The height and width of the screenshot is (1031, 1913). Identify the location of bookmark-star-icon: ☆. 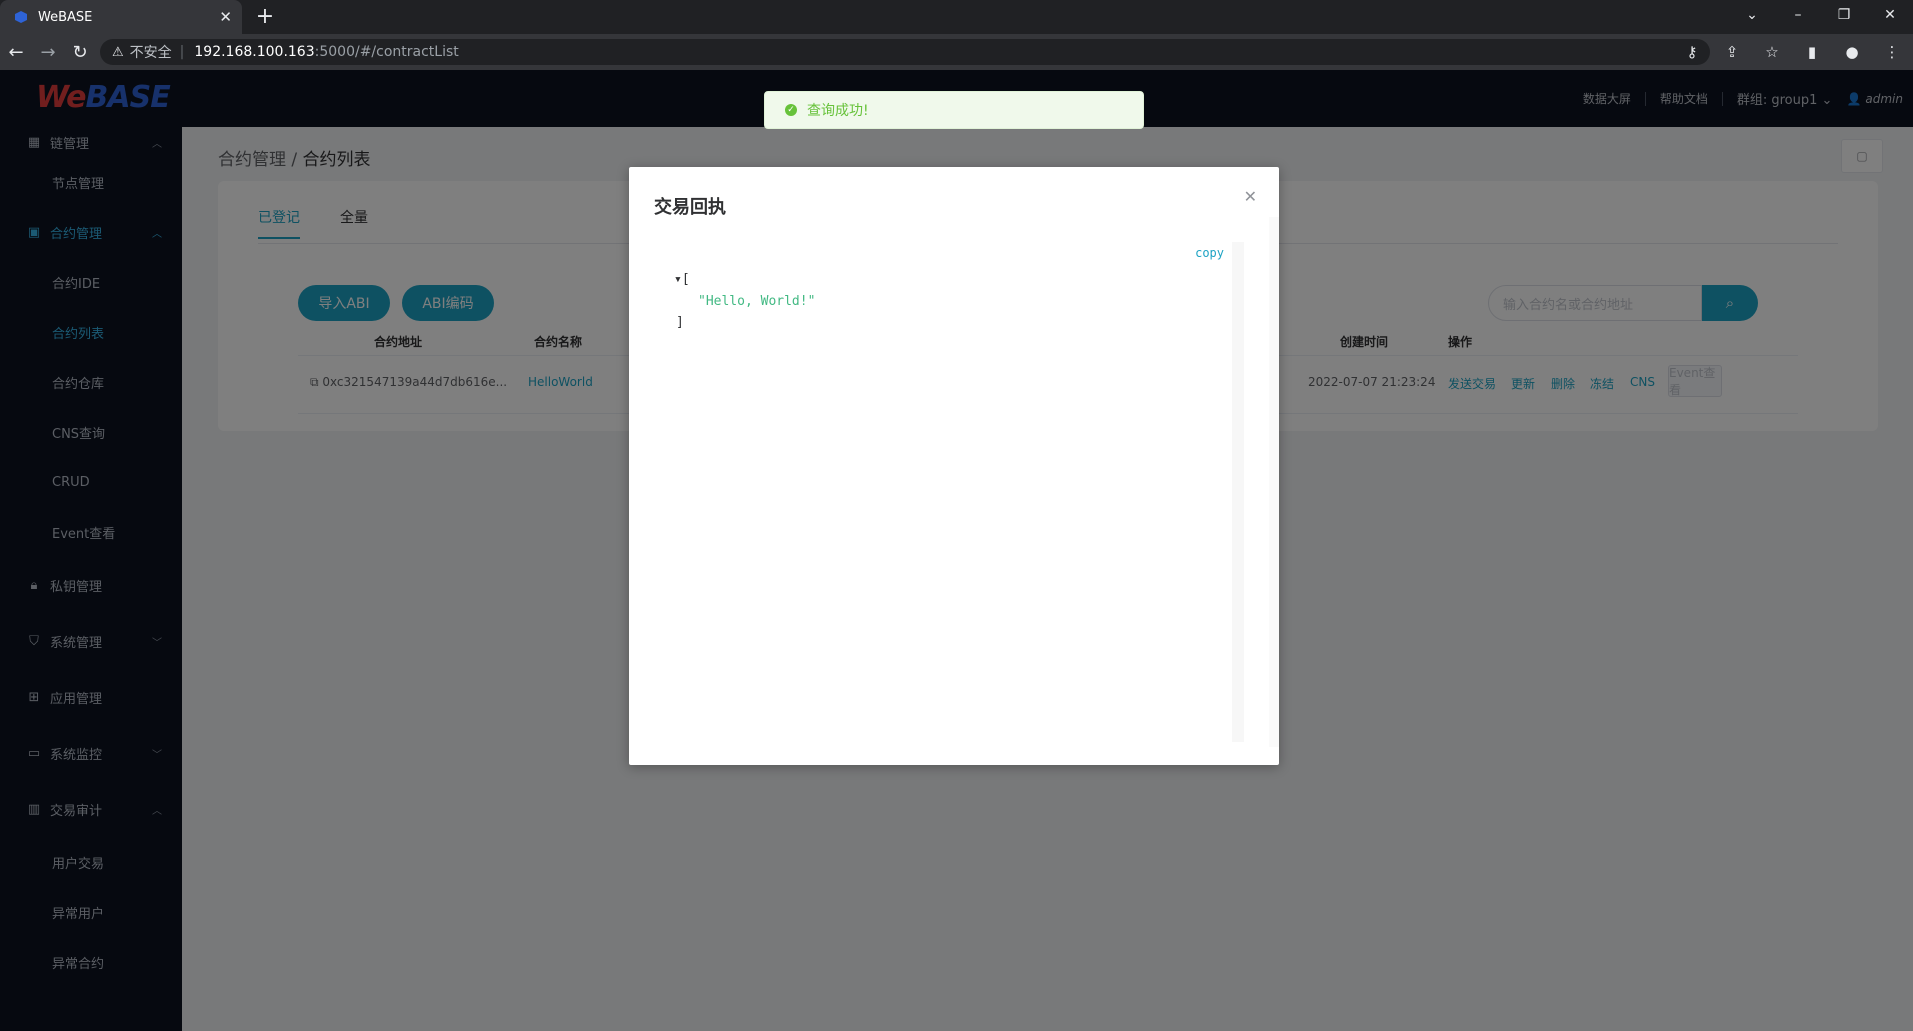
(1772, 52).